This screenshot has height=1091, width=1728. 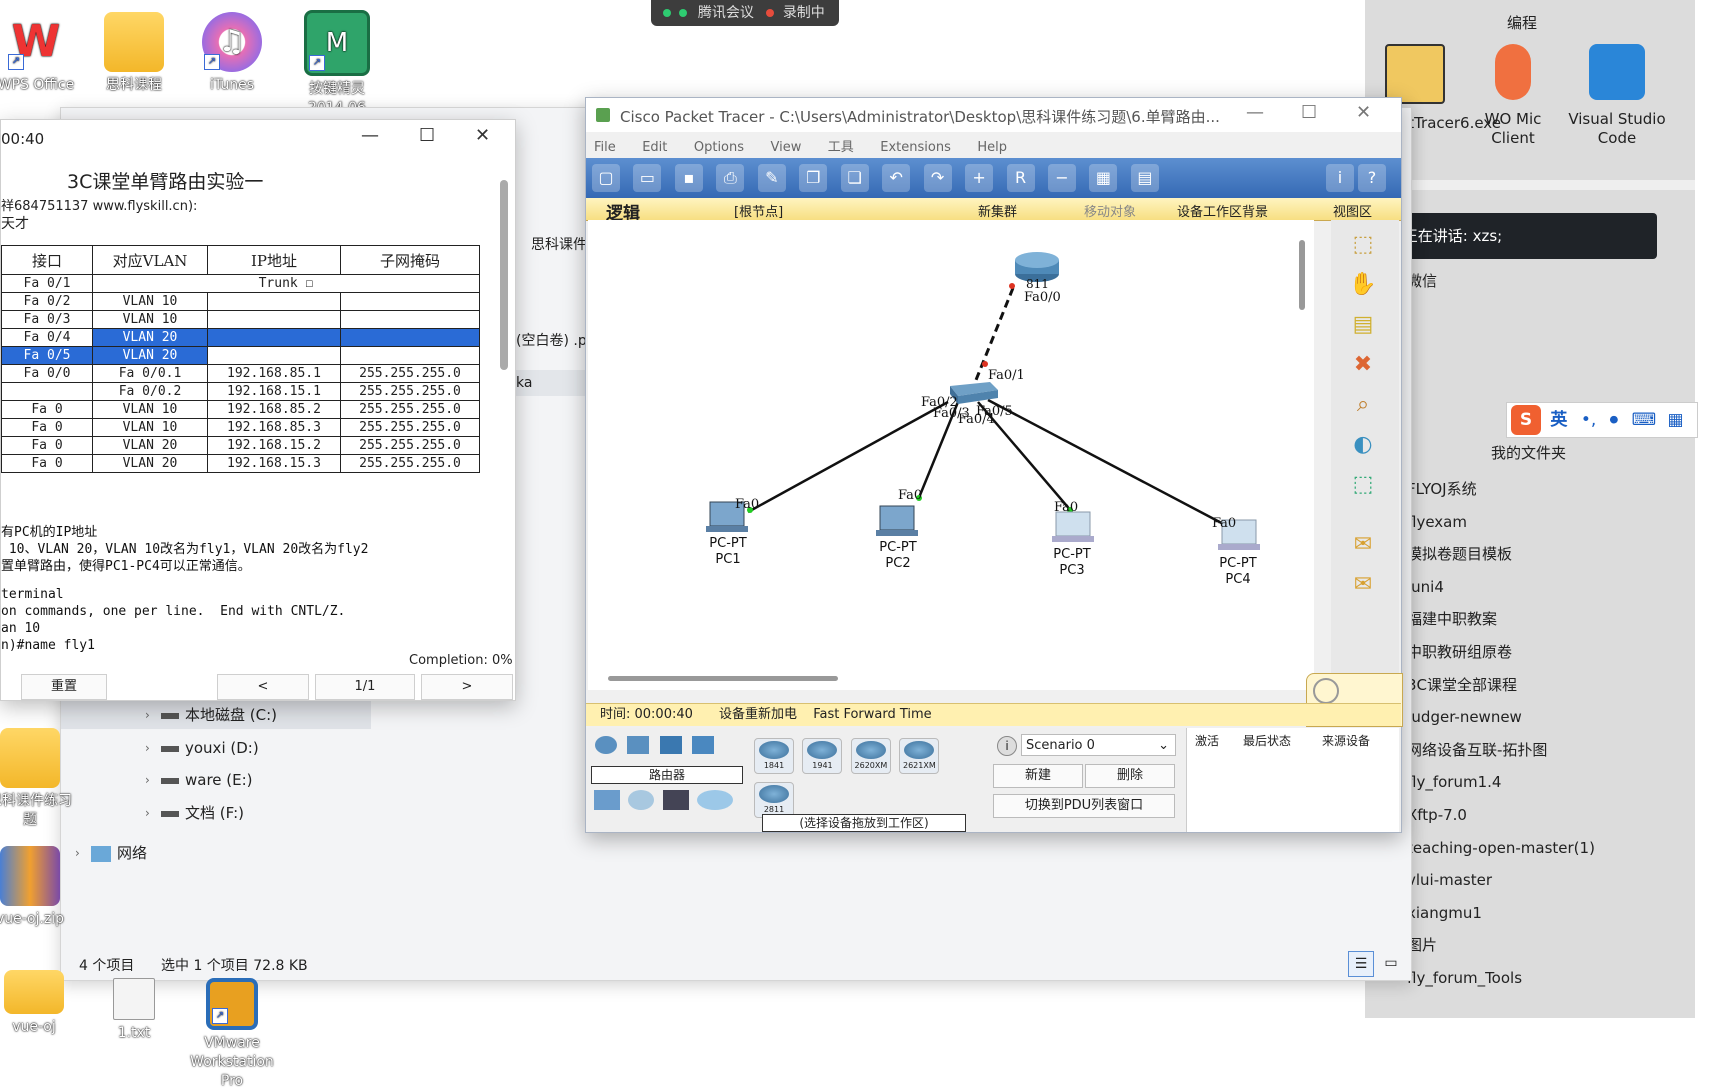 What do you see at coordinates (216, 715) in the screenshot?
I see `tree-item-drive-c: › 本地磁盘 (C:)` at bounding box center [216, 715].